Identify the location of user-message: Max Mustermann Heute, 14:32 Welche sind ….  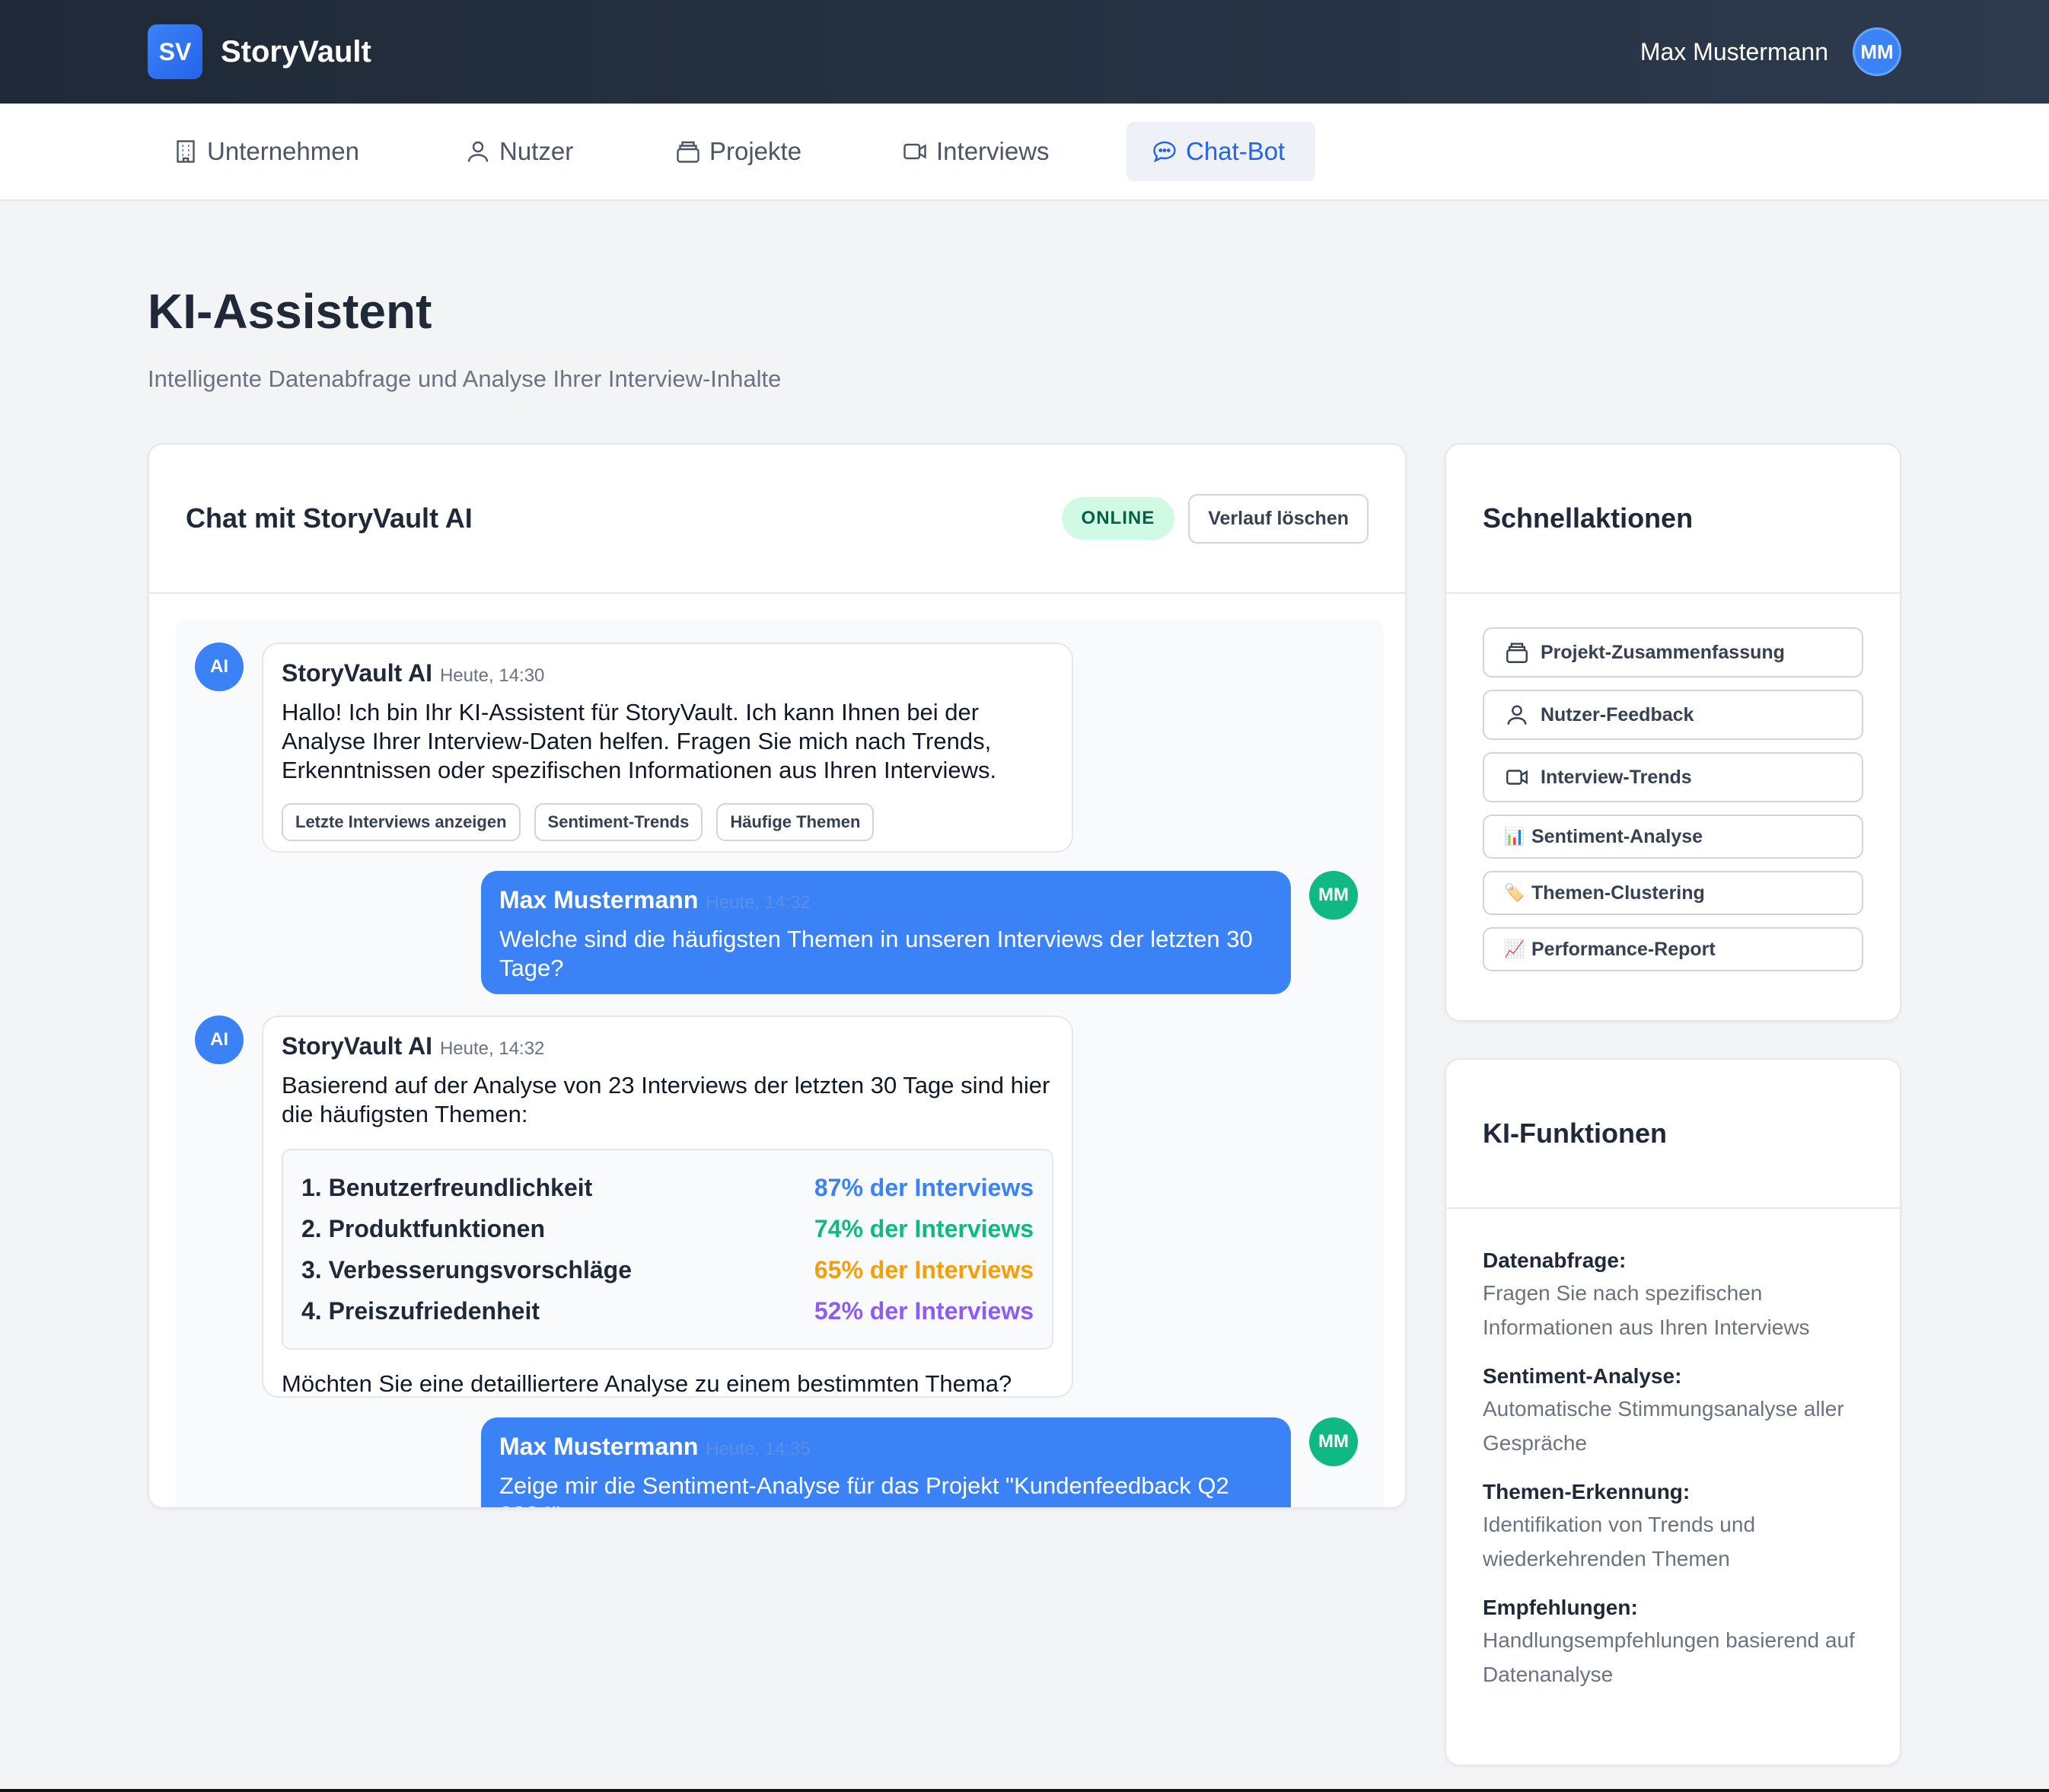
(886, 932).